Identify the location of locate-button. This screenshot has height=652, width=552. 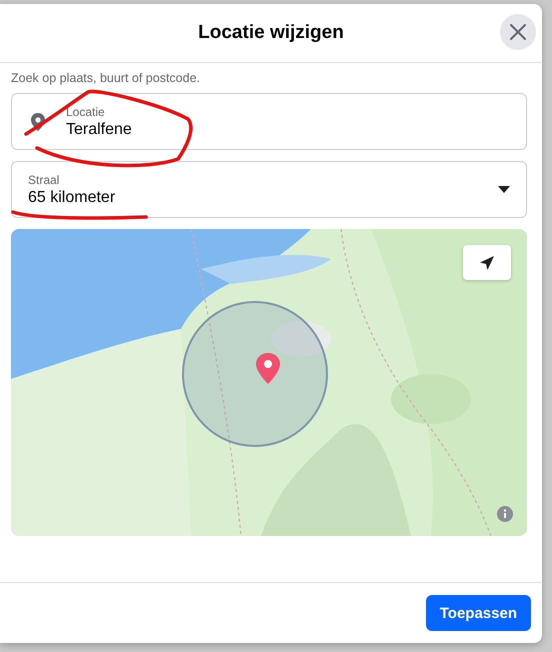
(487, 262).